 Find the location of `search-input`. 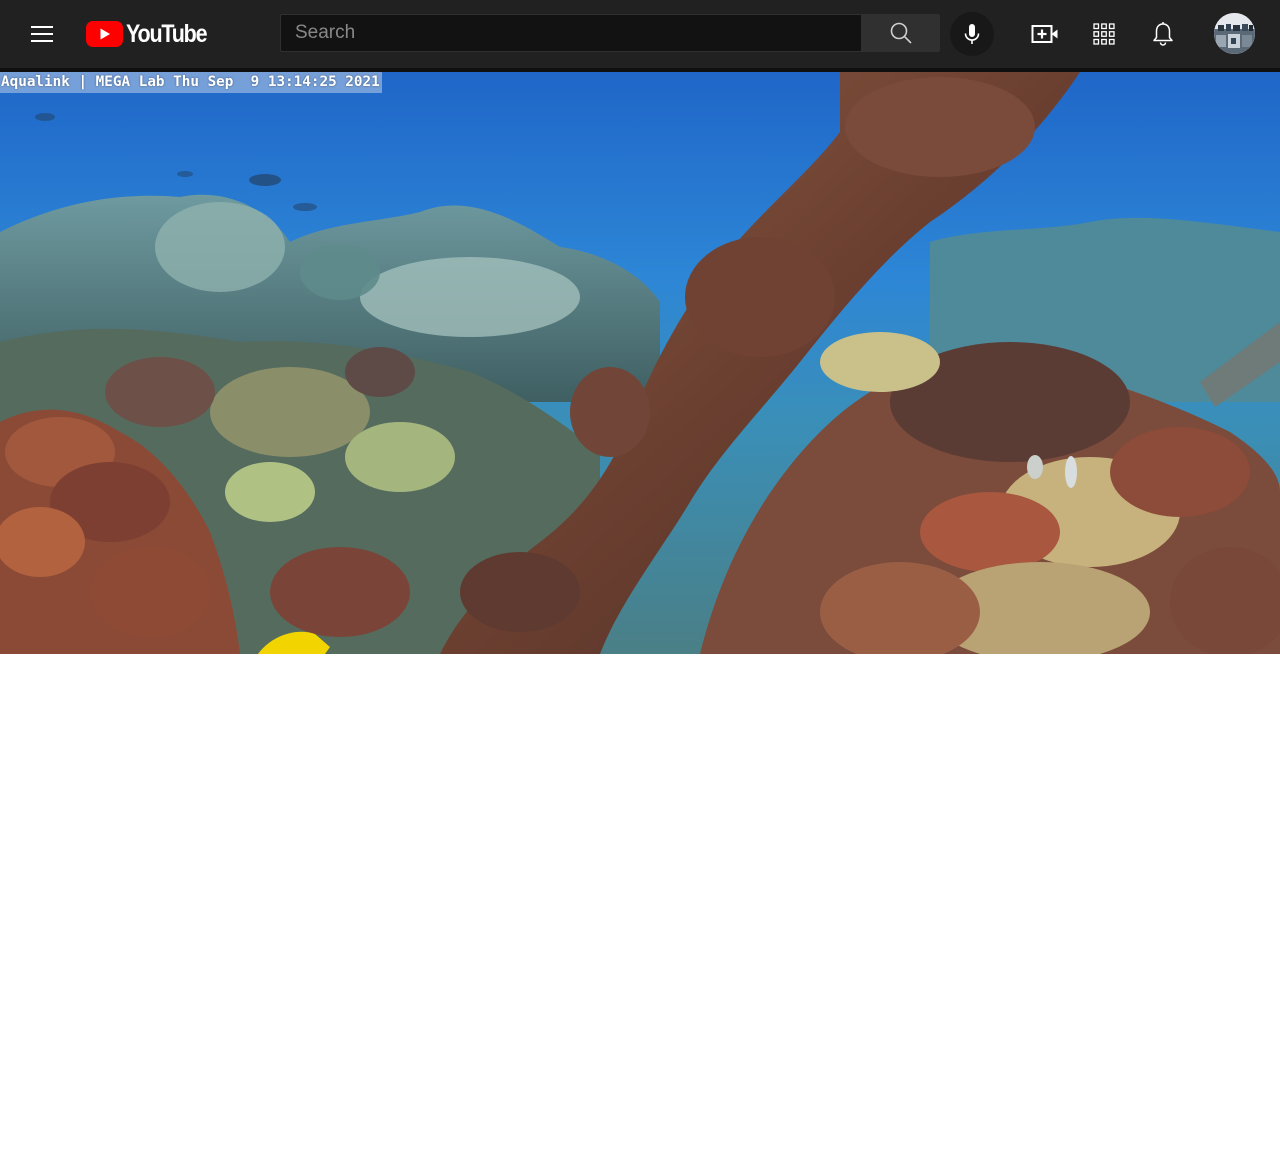

search-input is located at coordinates (571, 33).